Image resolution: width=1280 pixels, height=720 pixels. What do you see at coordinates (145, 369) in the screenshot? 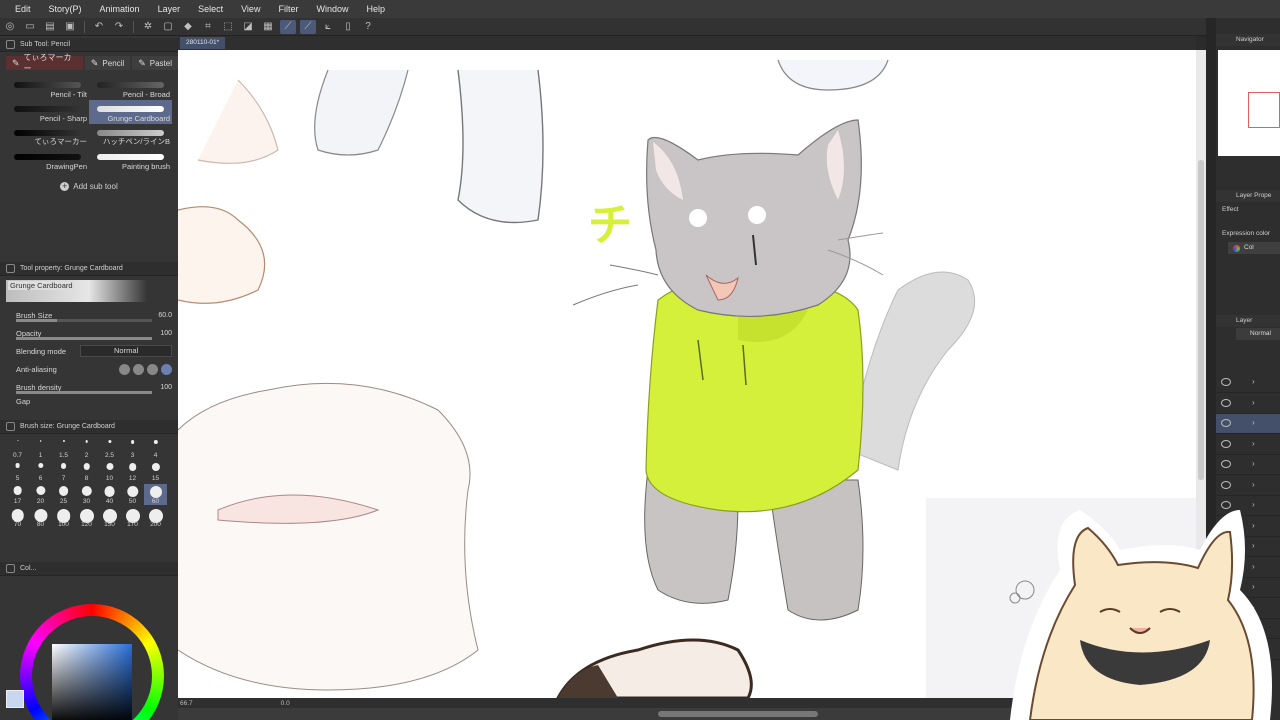
I see `anti-aliasing-options` at bounding box center [145, 369].